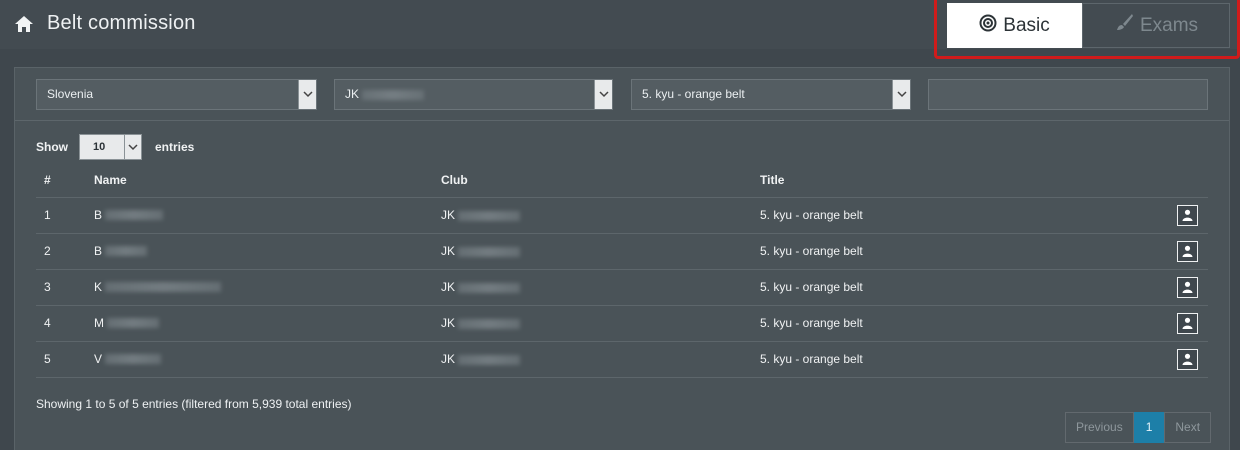  I want to click on home-icon, so click(24, 24).